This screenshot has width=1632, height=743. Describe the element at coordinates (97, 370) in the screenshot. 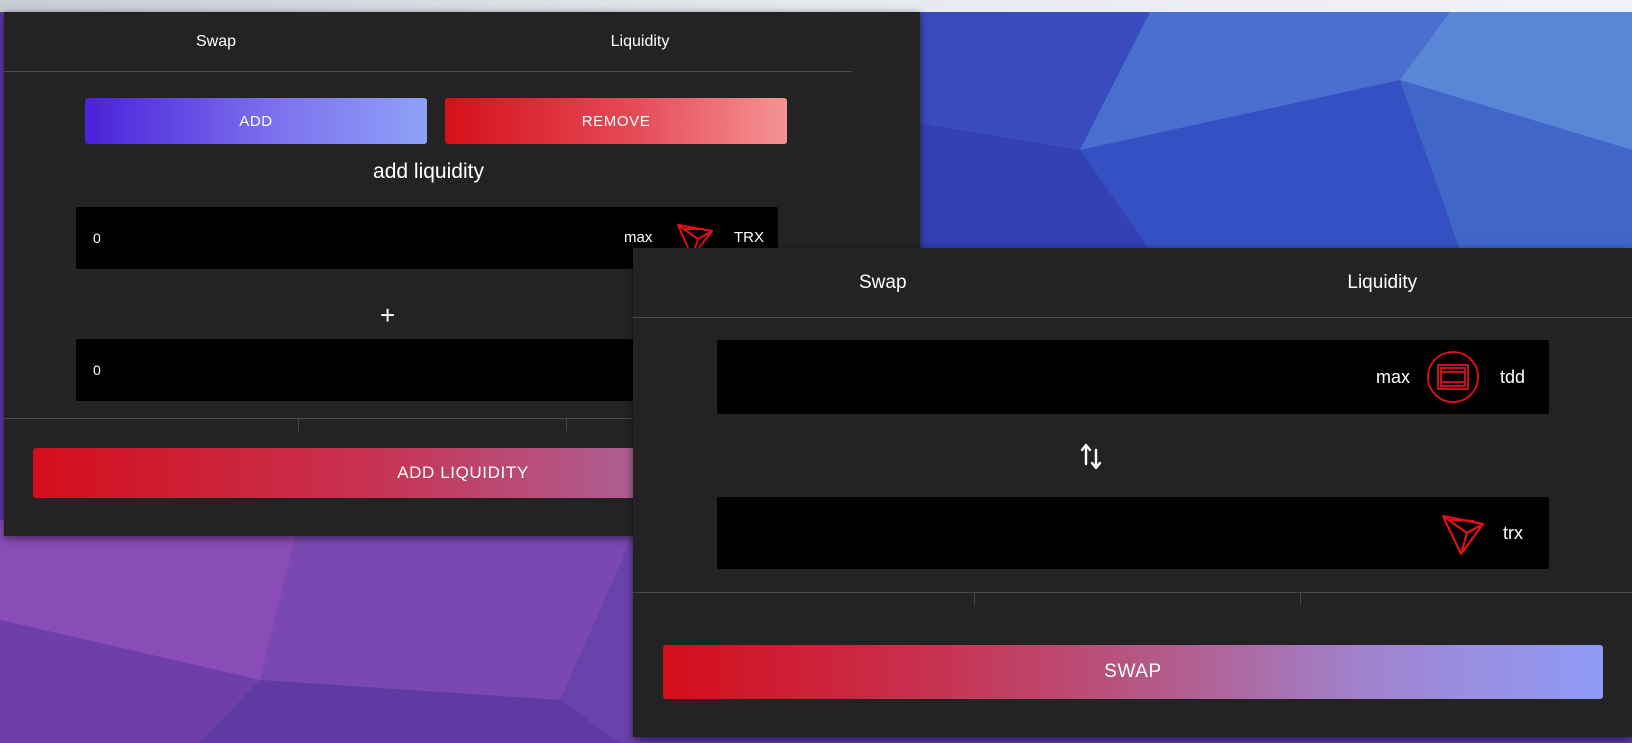

I see `token-b-amount: 0` at that location.